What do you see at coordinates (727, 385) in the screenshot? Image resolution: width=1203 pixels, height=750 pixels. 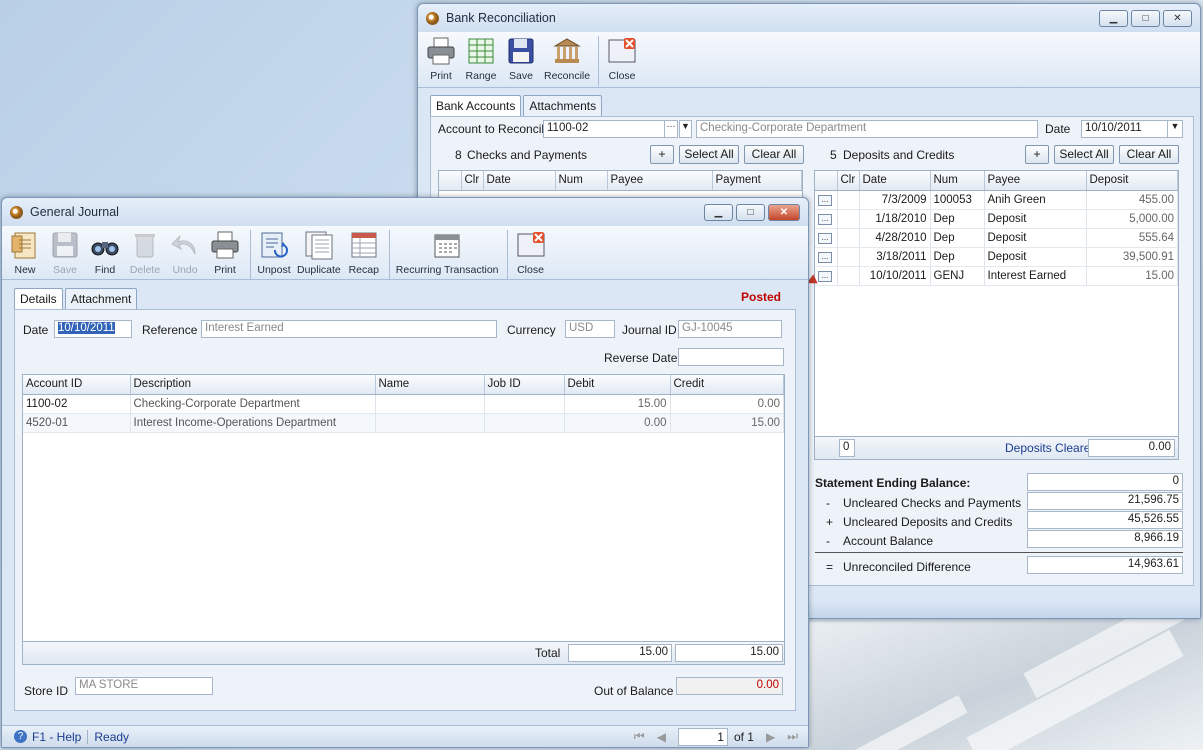 I see `col-credit: Credit` at bounding box center [727, 385].